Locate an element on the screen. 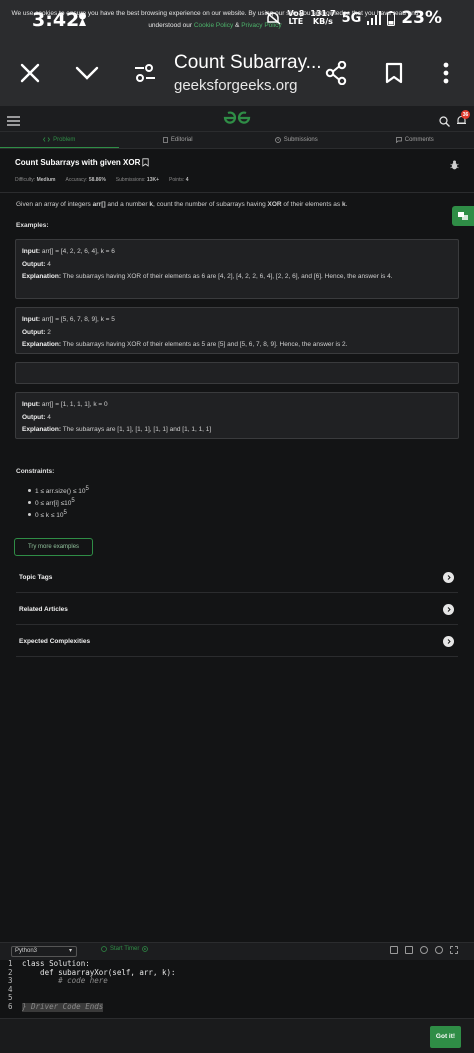 The image size is (474, 1053). document-icon is located at coordinates (165, 140).